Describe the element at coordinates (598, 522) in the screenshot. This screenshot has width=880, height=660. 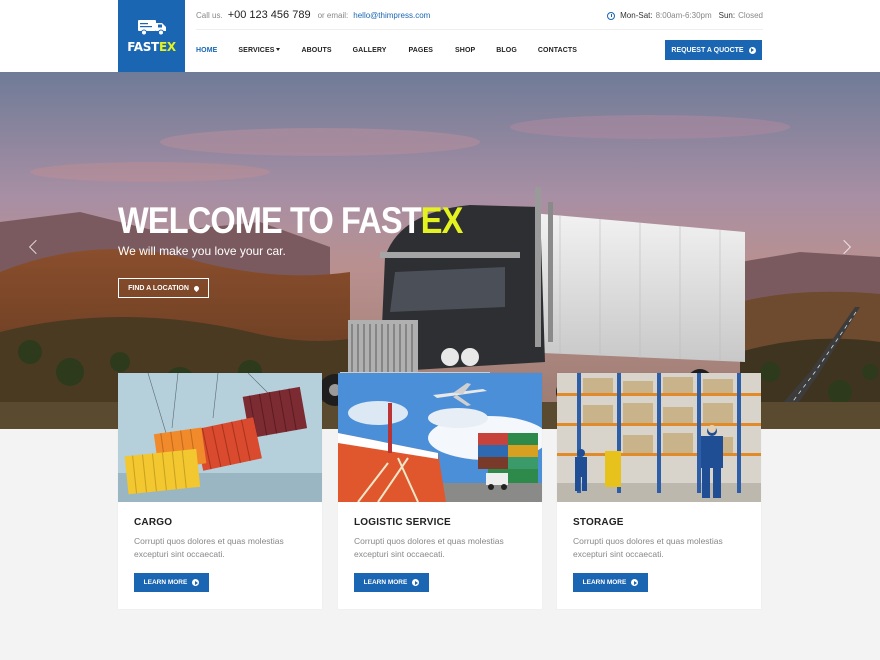
I see `card-title: STORAGE` at that location.